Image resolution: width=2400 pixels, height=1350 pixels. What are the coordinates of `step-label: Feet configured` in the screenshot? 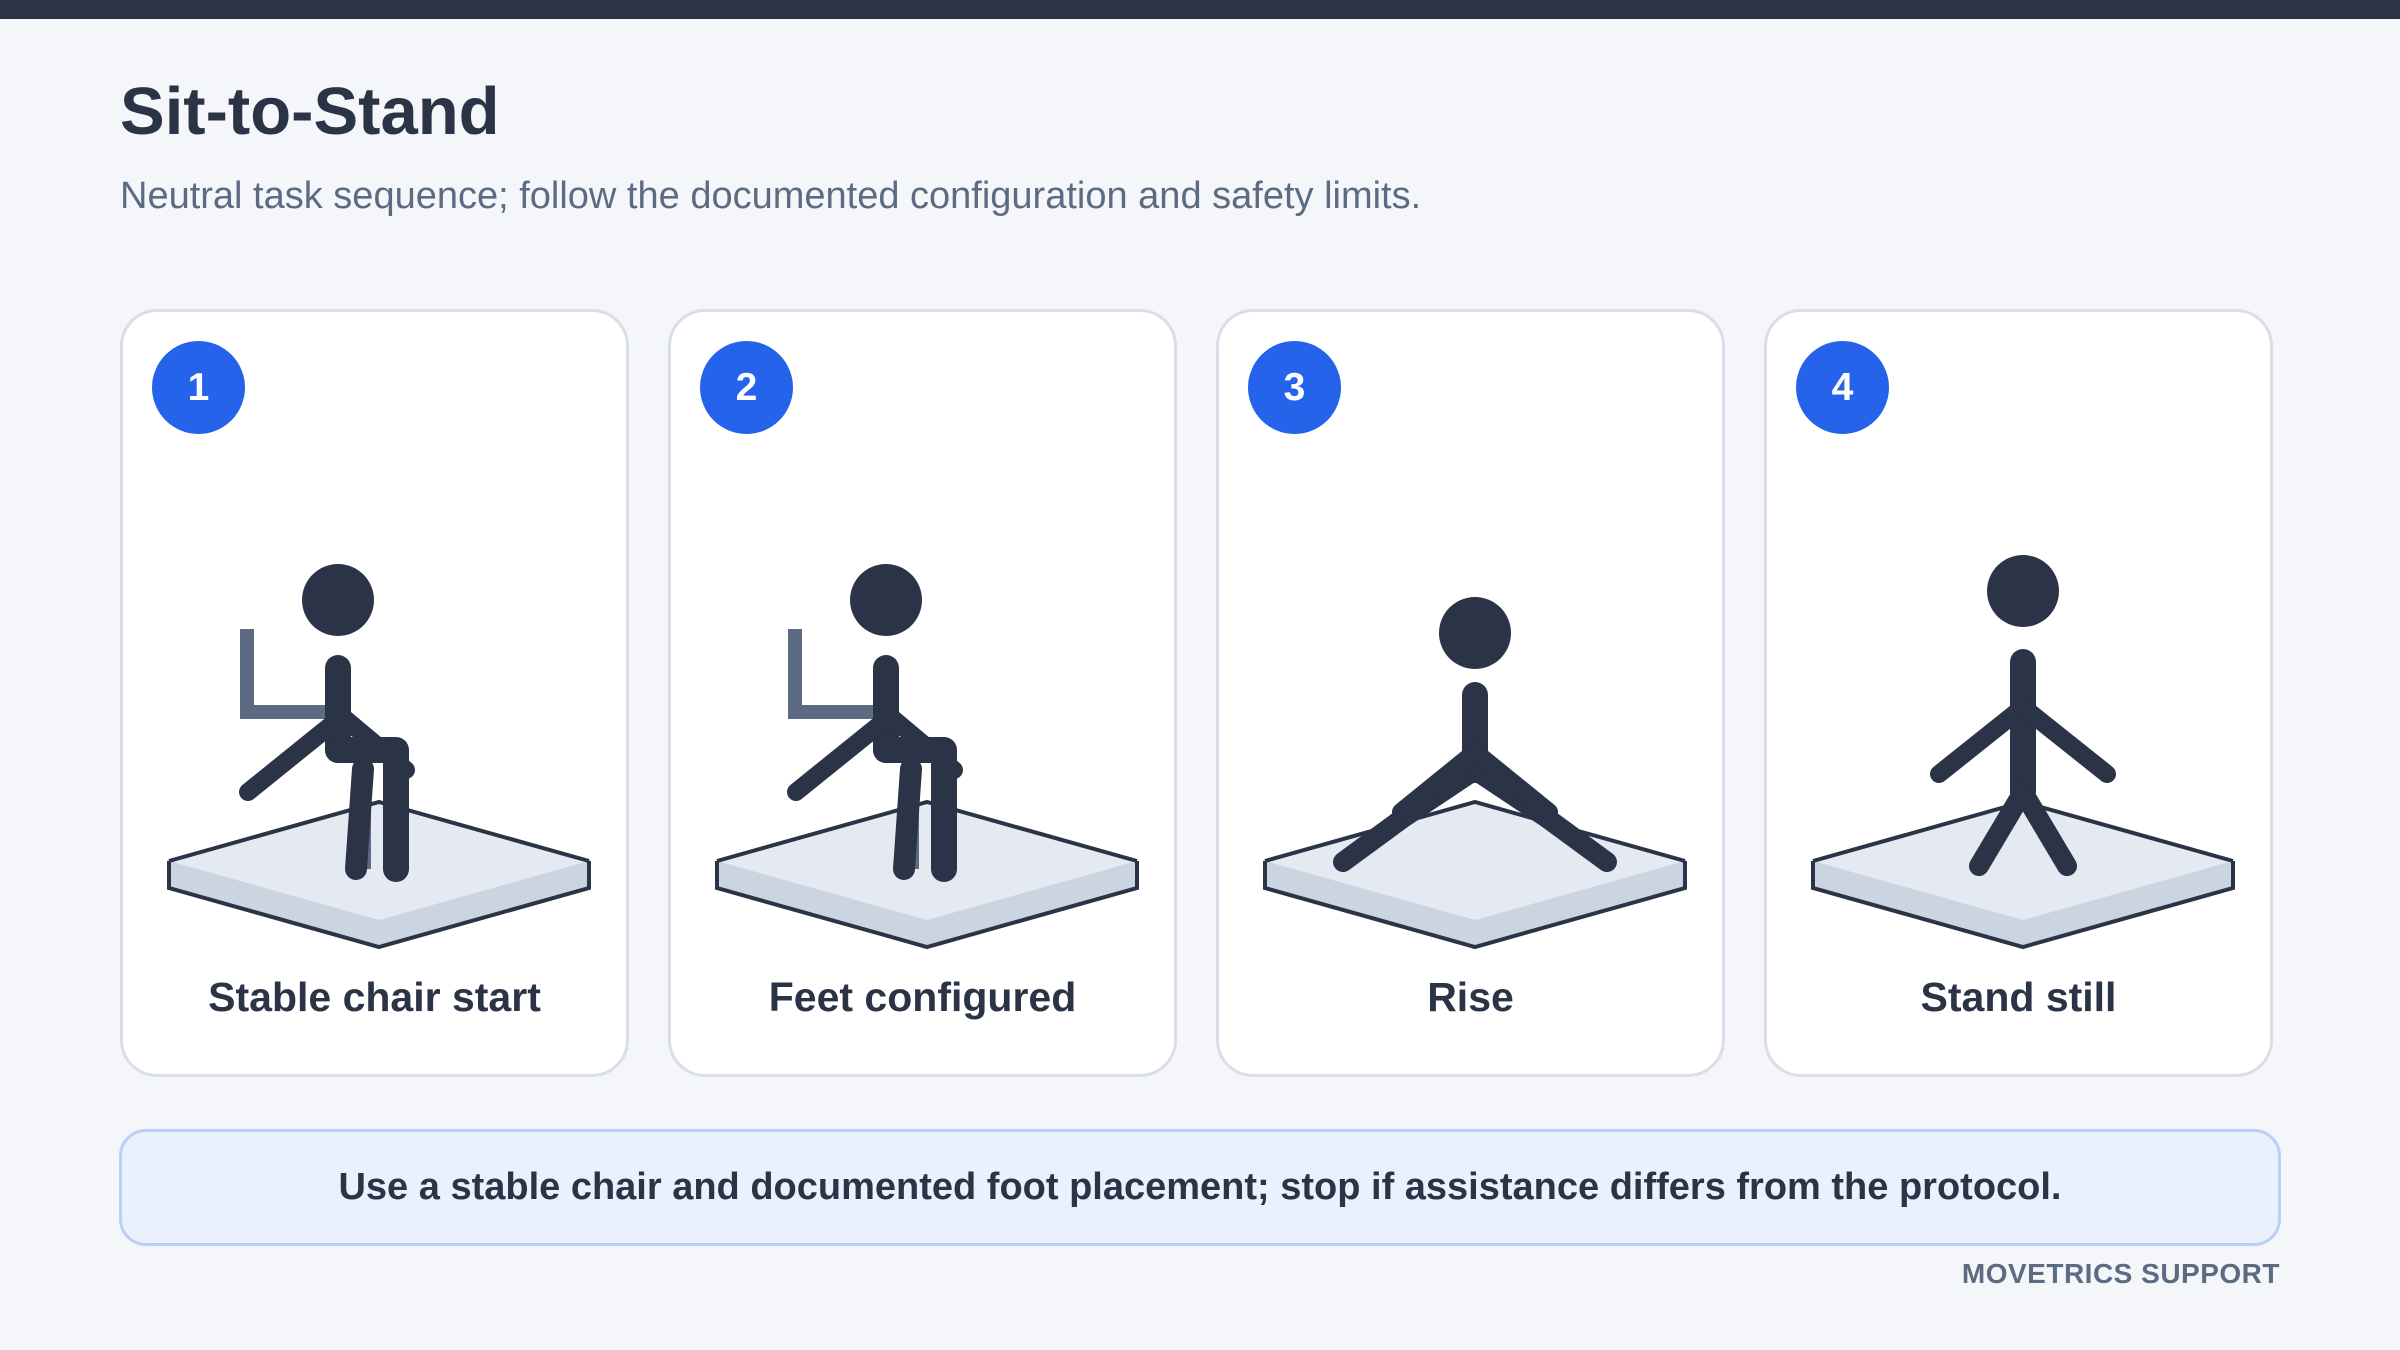 It's located at (922, 997).